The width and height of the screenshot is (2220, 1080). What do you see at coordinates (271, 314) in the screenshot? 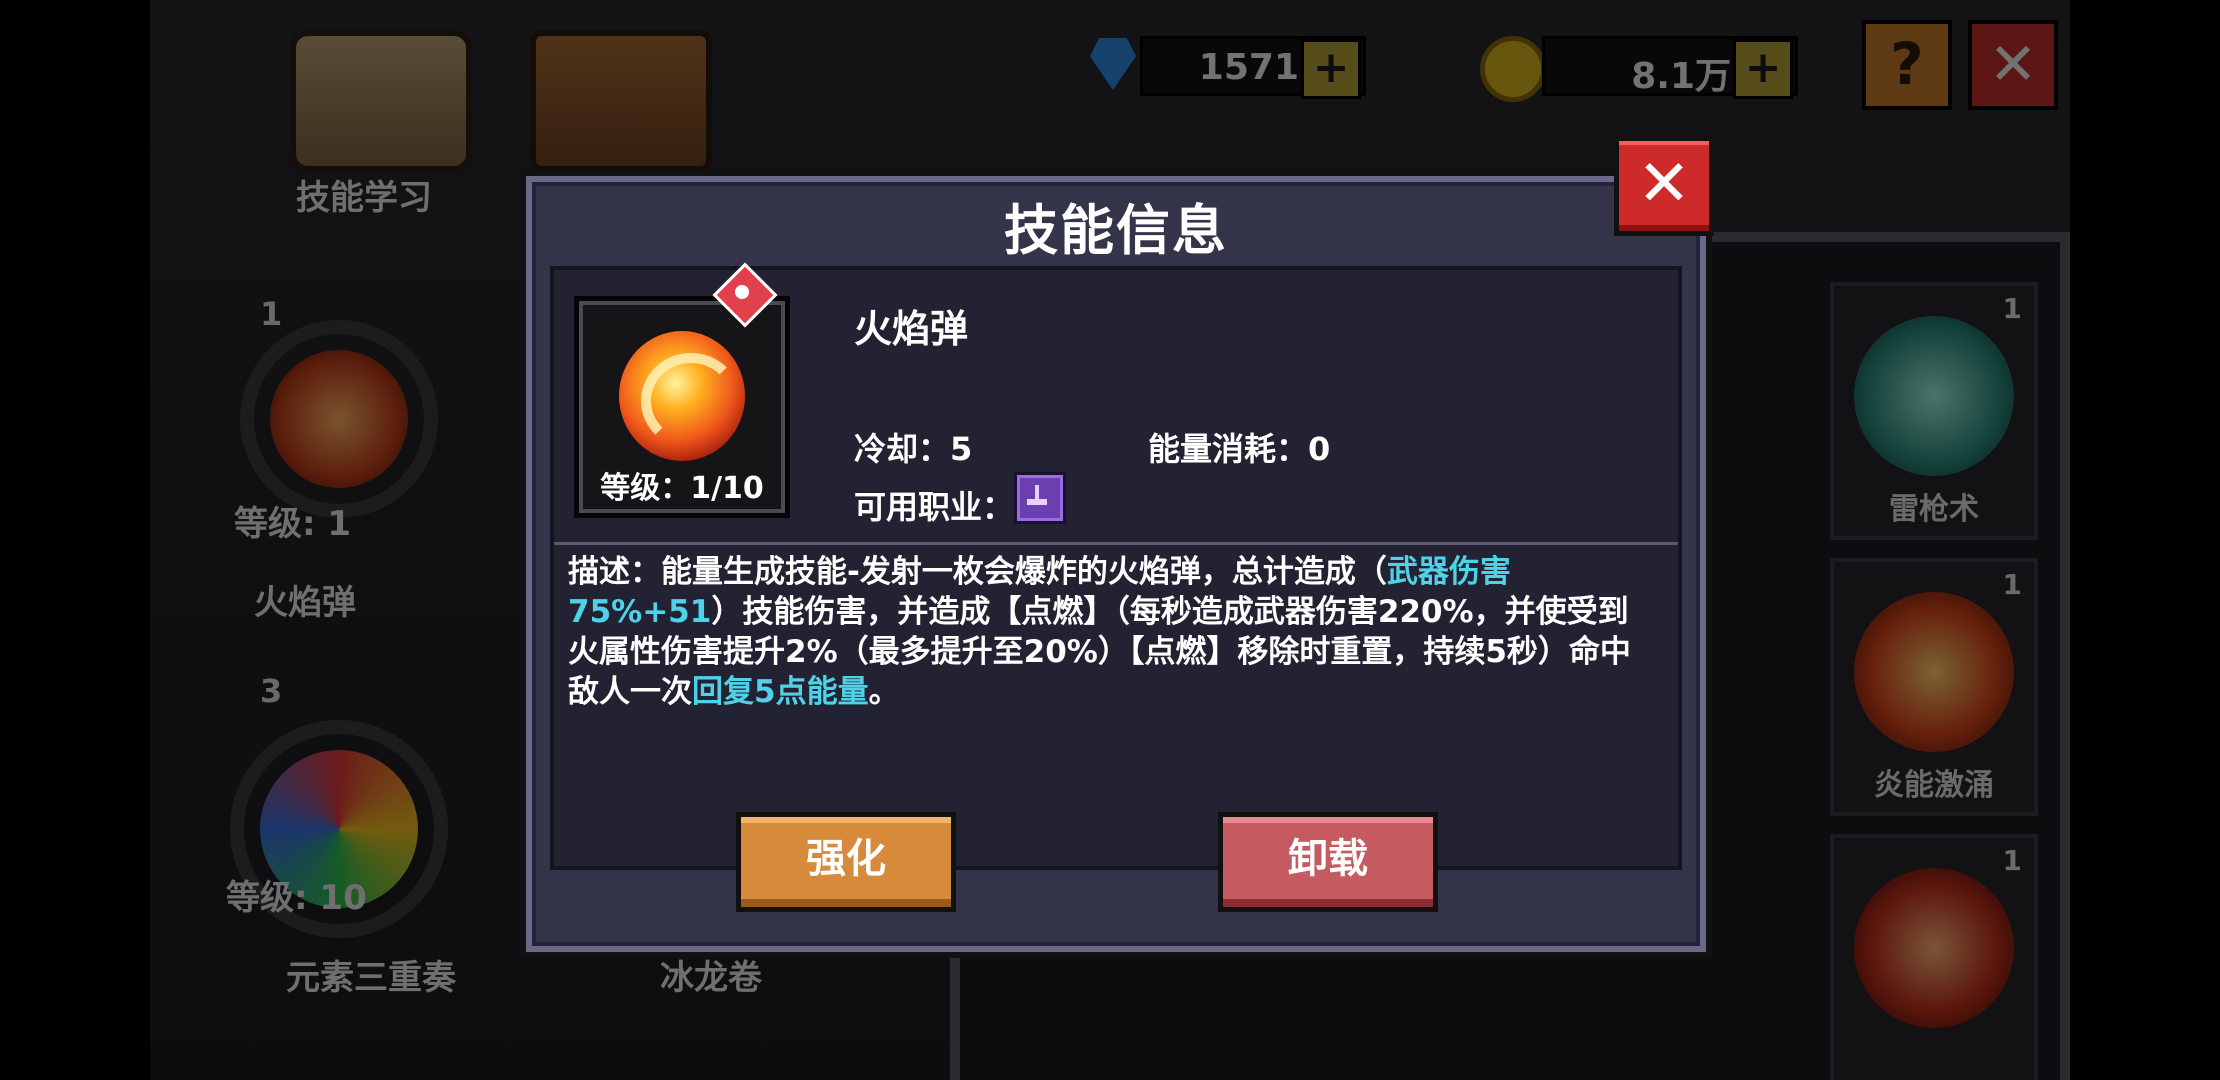
I see `slot-number: 1` at bounding box center [271, 314].